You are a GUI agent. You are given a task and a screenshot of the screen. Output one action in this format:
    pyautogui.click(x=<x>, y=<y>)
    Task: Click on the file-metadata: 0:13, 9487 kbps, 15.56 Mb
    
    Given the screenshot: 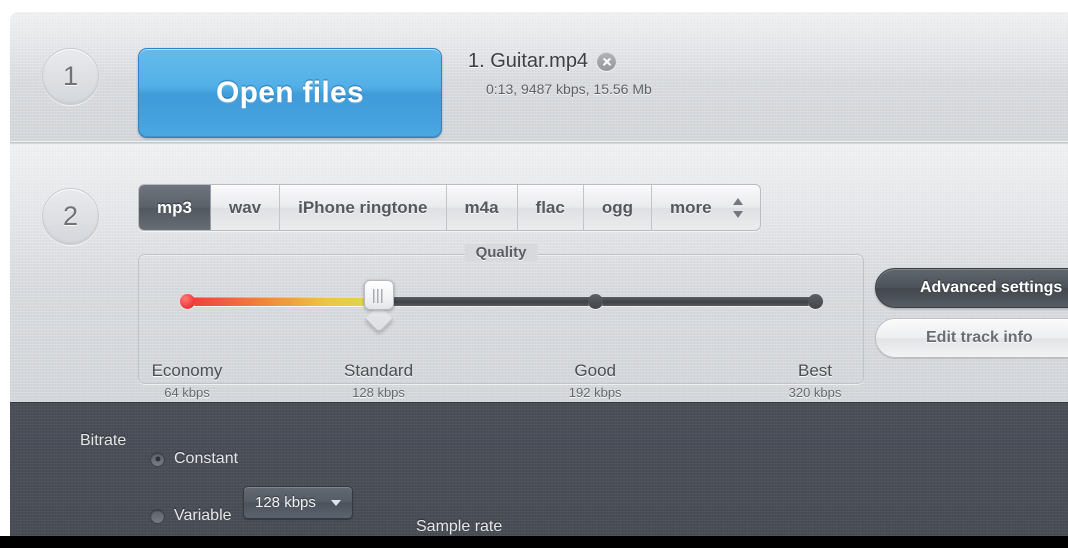 What is the action you would take?
    pyautogui.click(x=569, y=89)
    